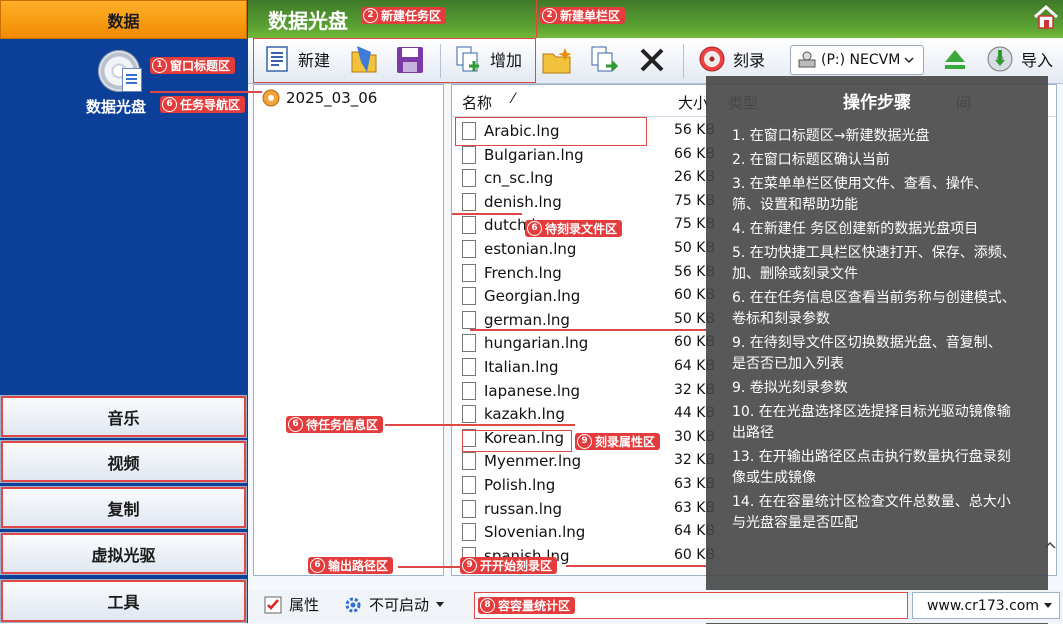 The image size is (1063, 624). What do you see at coordinates (123, 601) in the screenshot?
I see `tab-tools: 工具` at bounding box center [123, 601].